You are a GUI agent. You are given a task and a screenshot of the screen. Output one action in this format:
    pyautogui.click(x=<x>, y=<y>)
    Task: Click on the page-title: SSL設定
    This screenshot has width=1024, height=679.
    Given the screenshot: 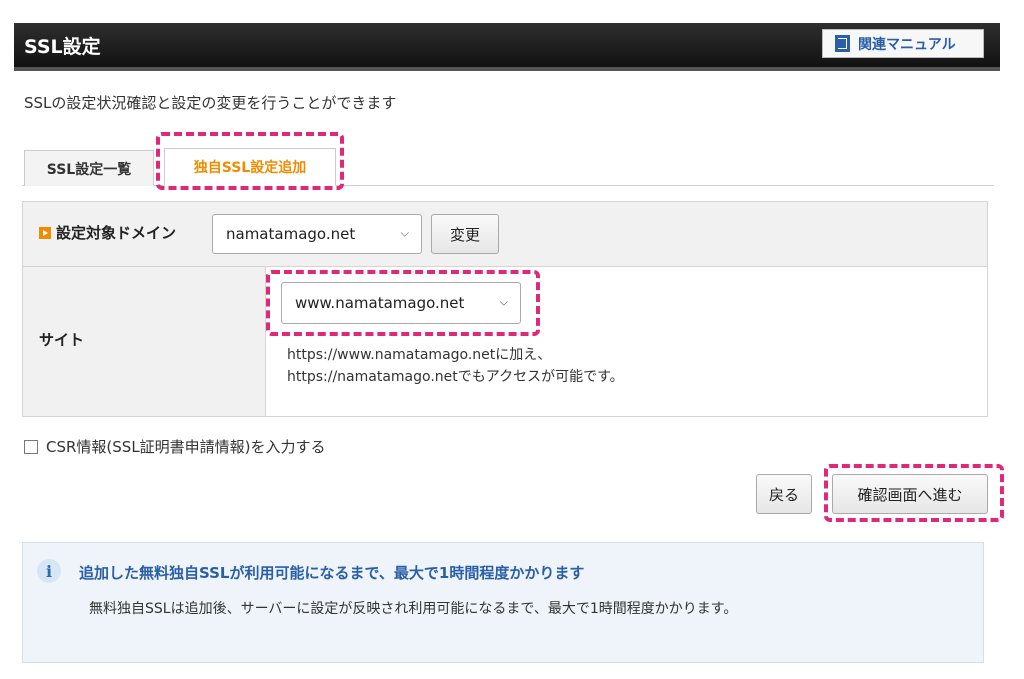 What is the action you would take?
    pyautogui.click(x=62, y=47)
    